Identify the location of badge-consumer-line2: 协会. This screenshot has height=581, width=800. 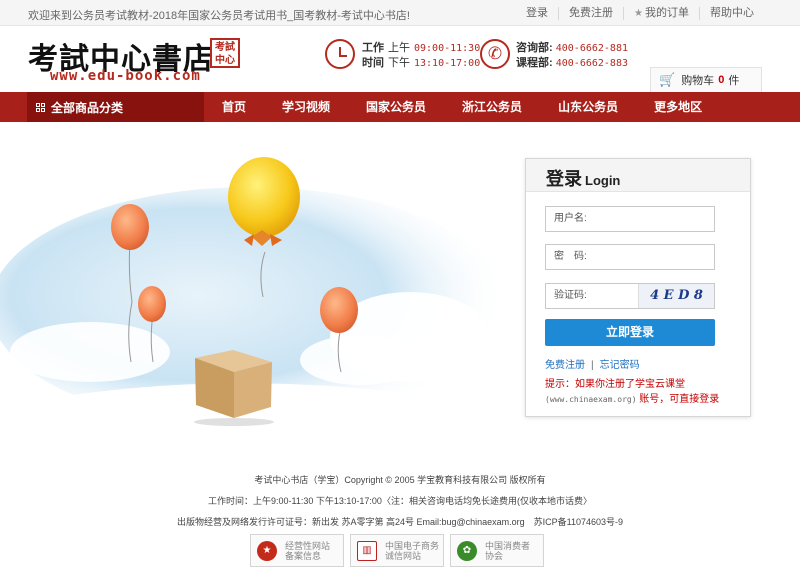
(494, 555).